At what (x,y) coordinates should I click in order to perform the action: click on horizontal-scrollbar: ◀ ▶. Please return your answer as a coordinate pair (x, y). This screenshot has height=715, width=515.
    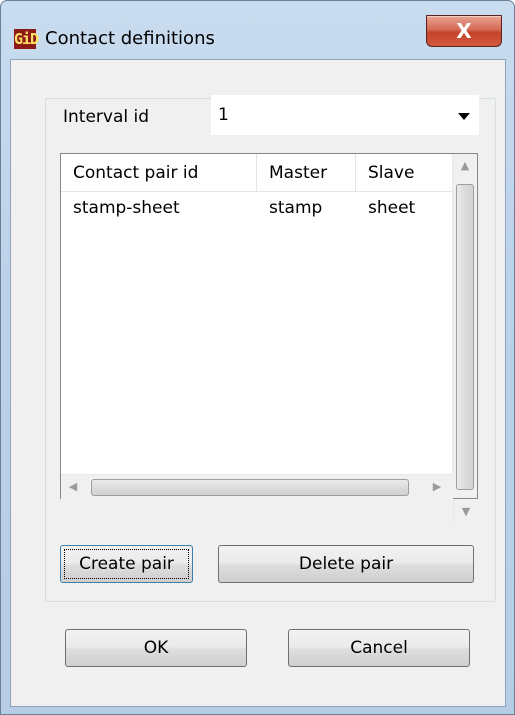
    Looking at the image, I should click on (257, 486).